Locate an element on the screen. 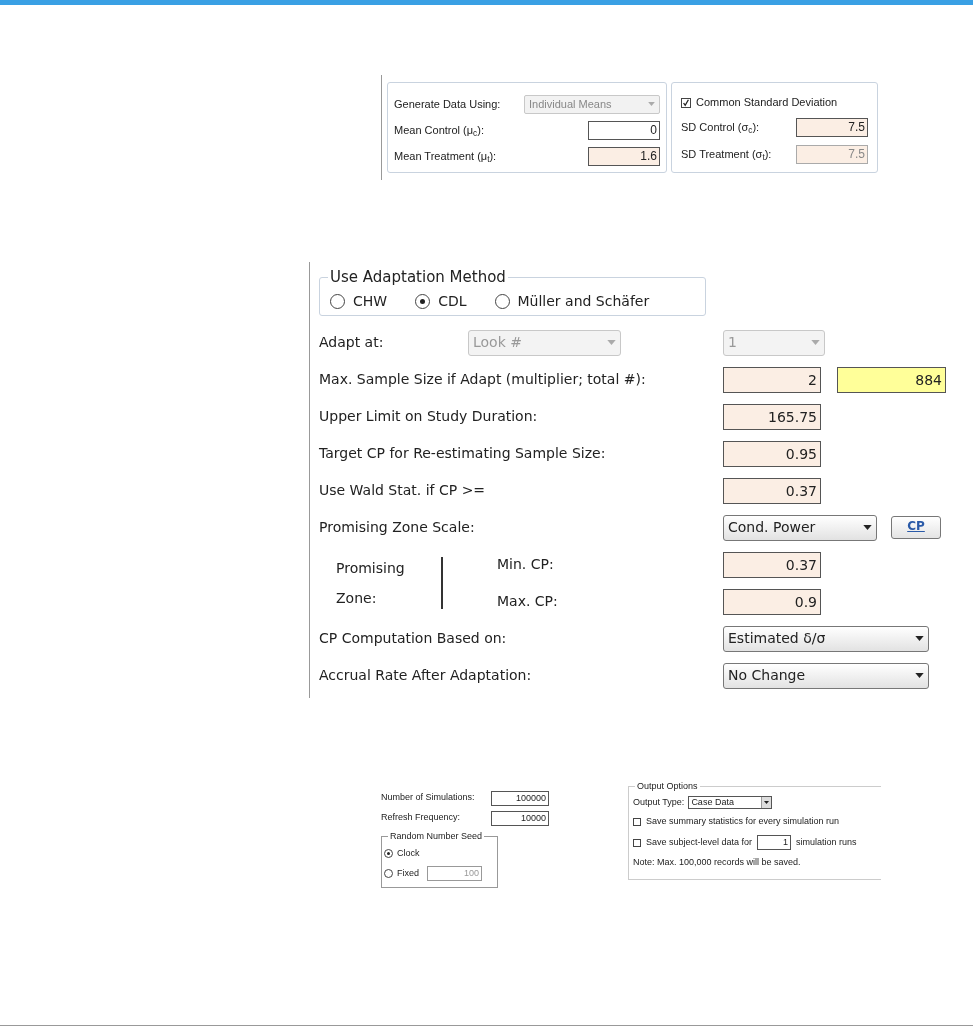 The image size is (973, 1028). field-label: Adapt at: is located at coordinates (352, 342).